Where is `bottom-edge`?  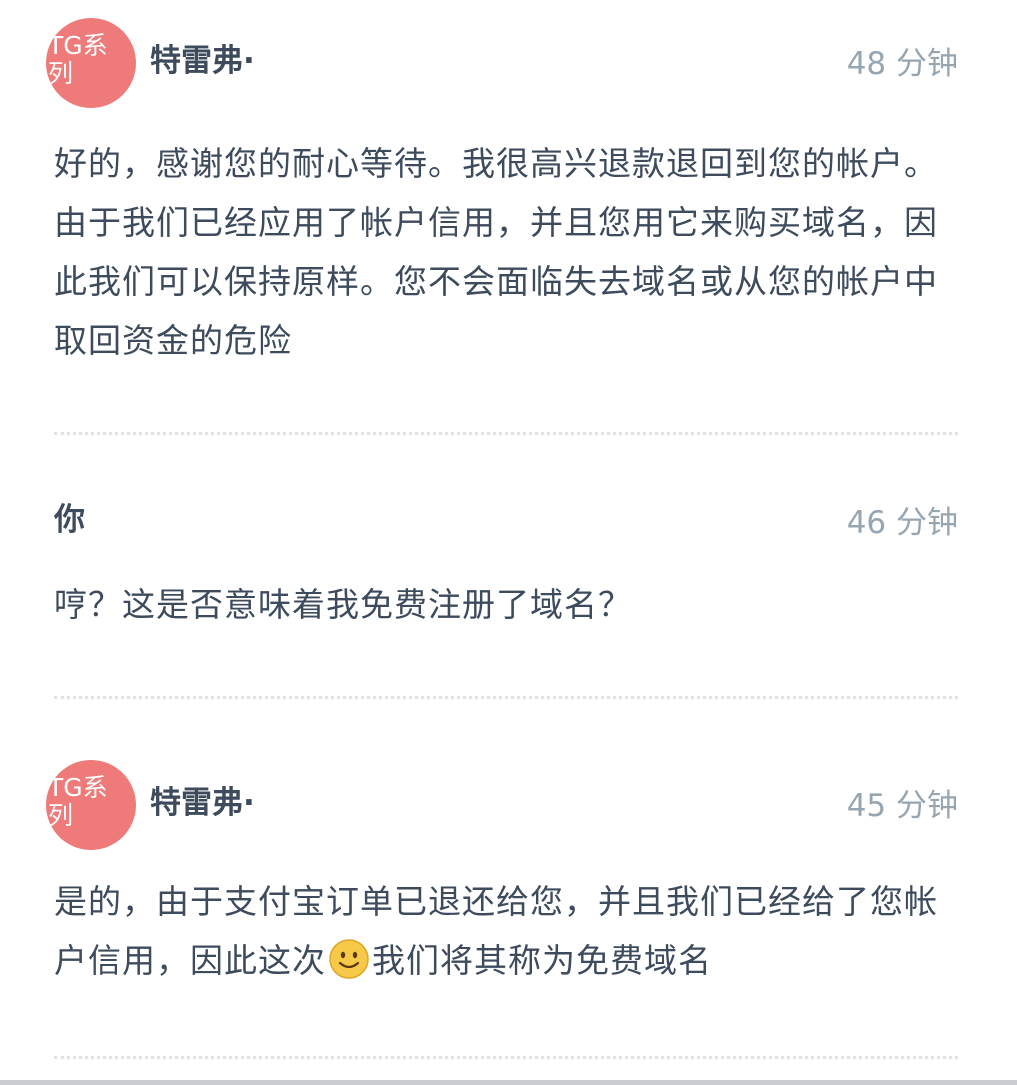 bottom-edge is located at coordinates (508, 1082).